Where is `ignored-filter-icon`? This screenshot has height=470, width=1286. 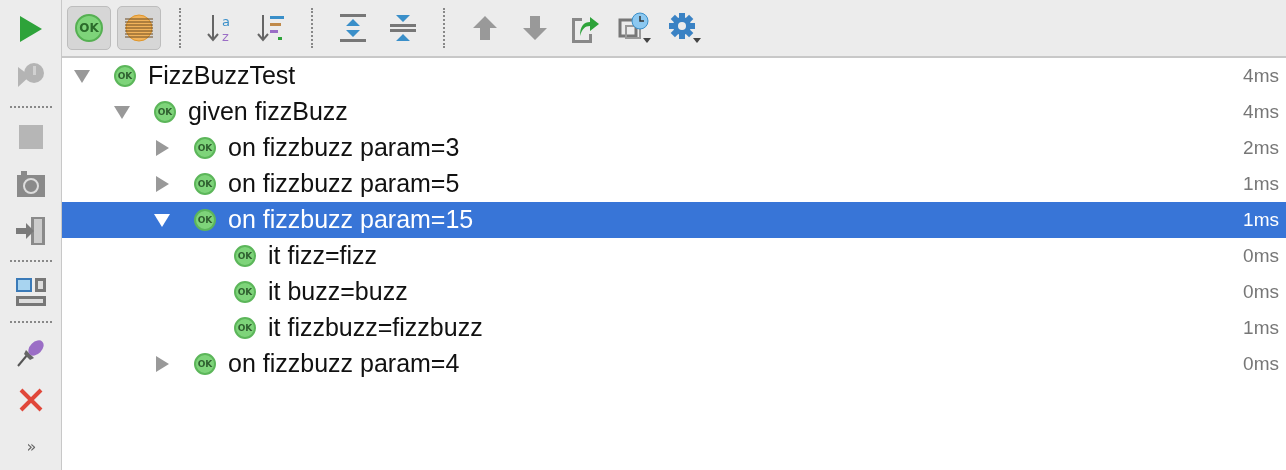
ignored-filter-icon is located at coordinates (139, 28).